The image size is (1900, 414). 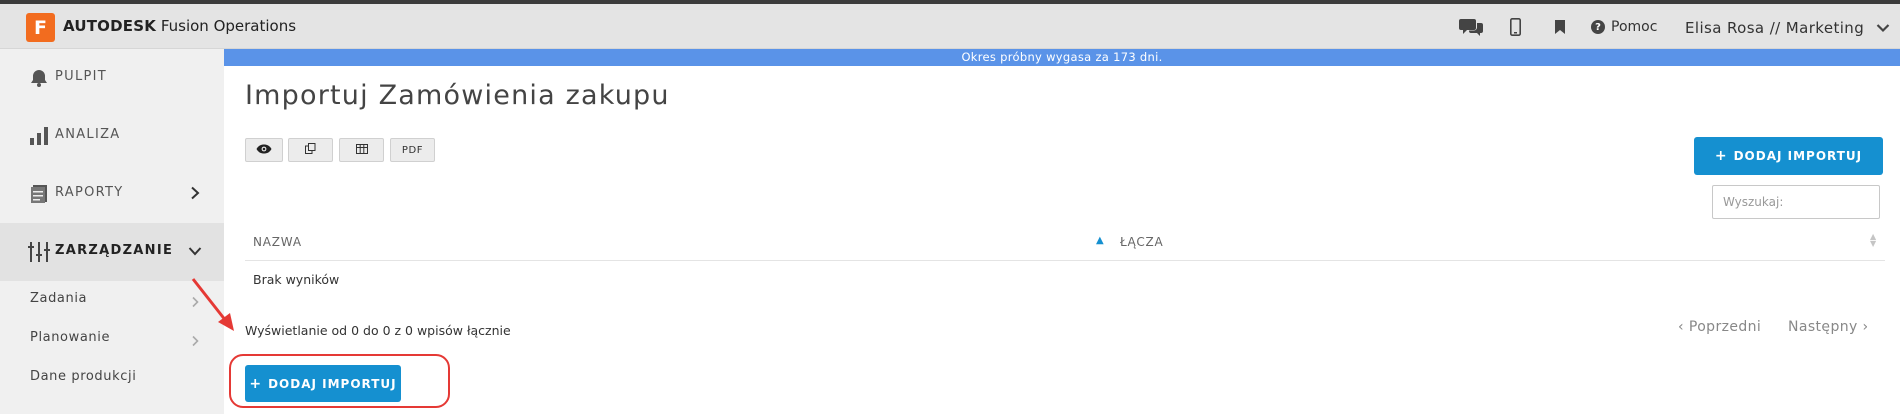 I want to click on export-pdf-button: PDF, so click(x=412, y=150).